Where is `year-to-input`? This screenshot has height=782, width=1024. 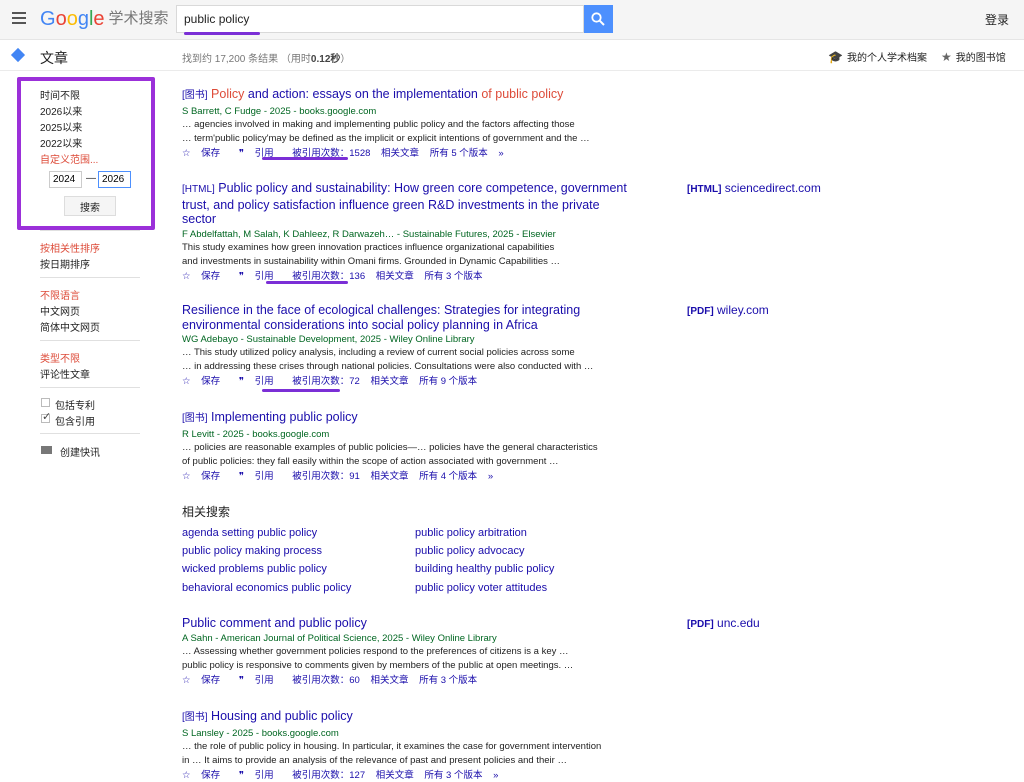
year-to-input is located at coordinates (114, 179).